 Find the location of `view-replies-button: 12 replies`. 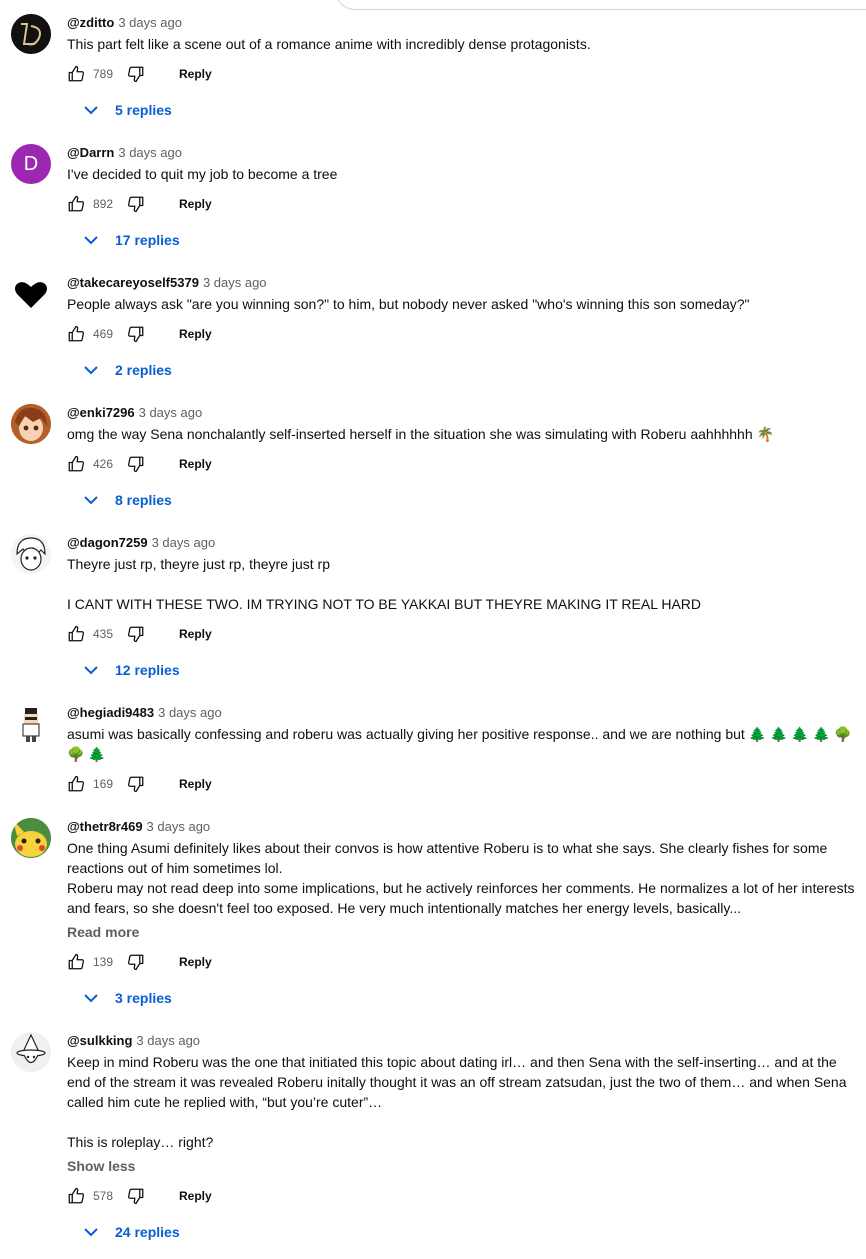

view-replies-button: 12 replies is located at coordinates (123, 670).